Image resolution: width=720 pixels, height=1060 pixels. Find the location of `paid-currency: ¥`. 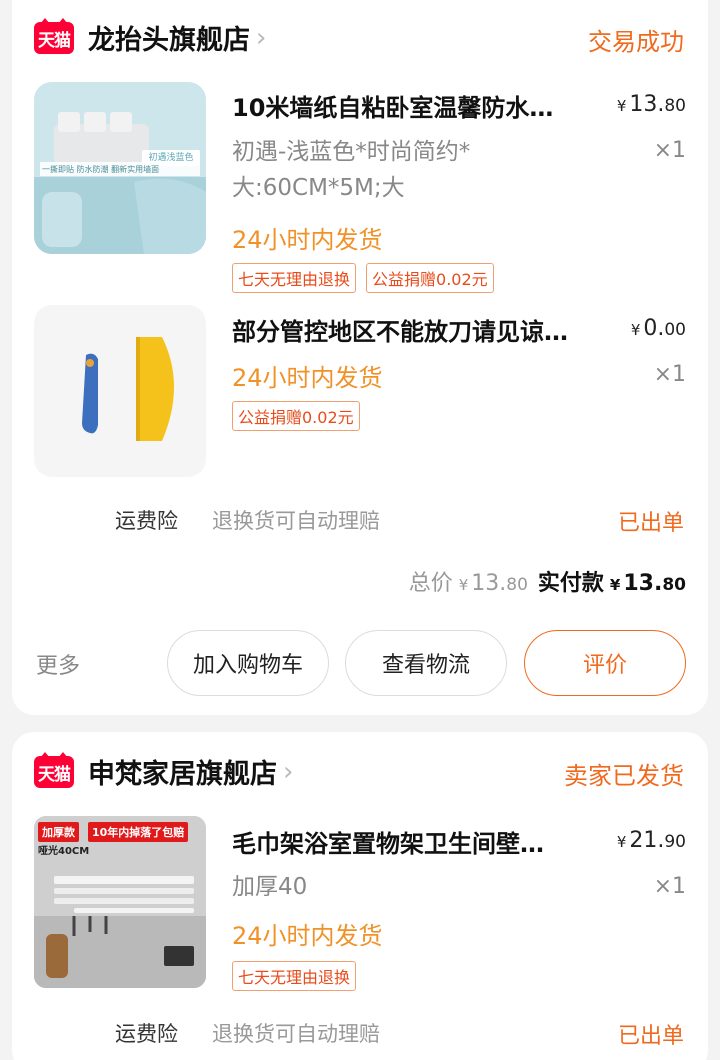

paid-currency: ¥ is located at coordinates (615, 585).